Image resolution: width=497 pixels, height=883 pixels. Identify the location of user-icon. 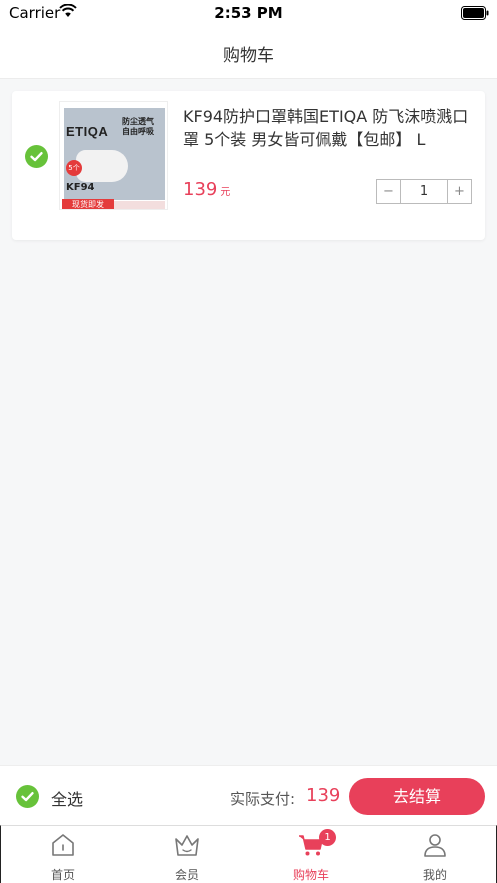
(435, 845).